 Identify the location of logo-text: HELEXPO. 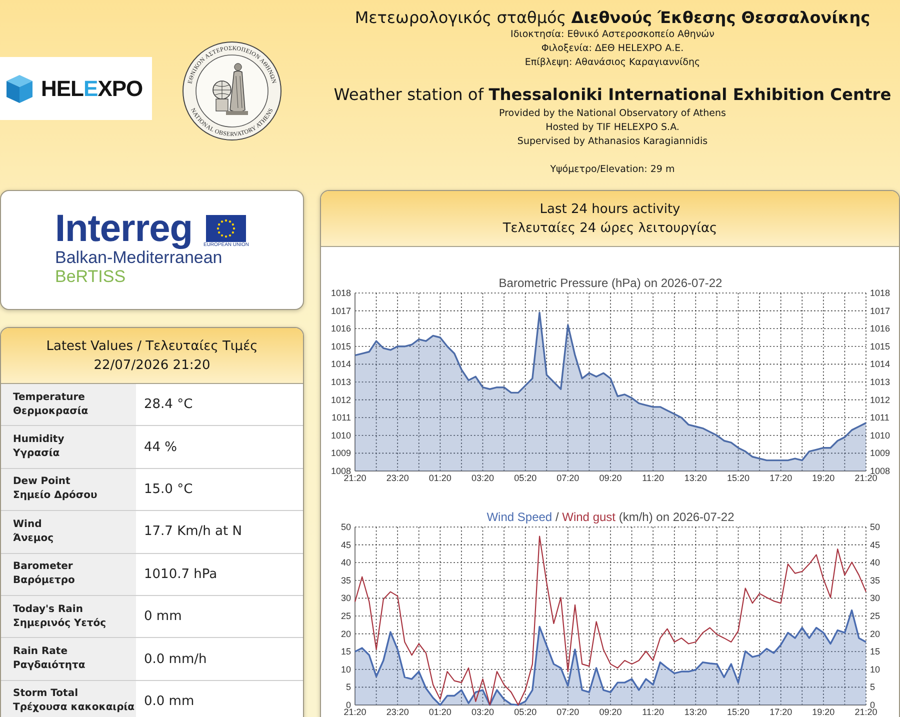
(92, 89).